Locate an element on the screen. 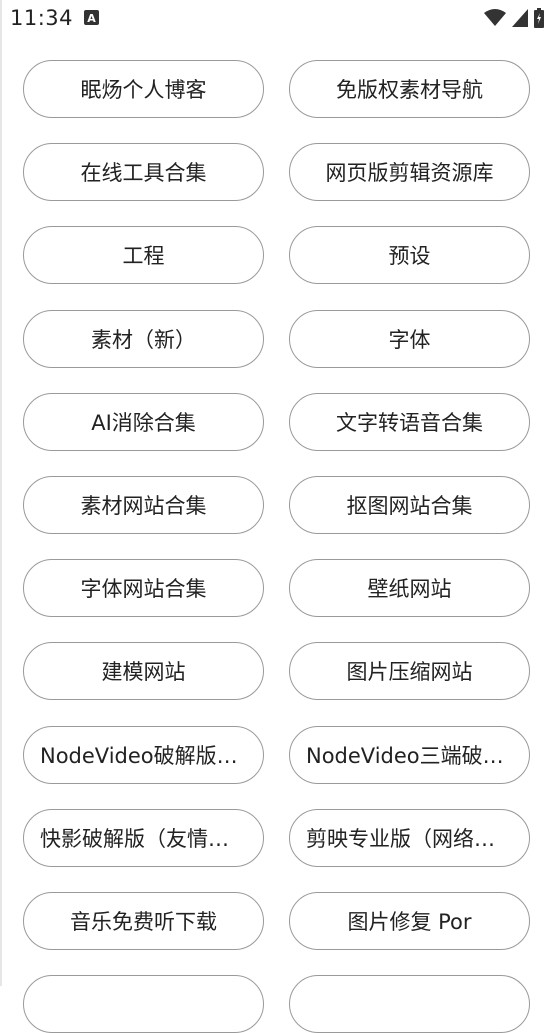 The width and height of the screenshot is (554, 1033). link-button-4: 网页版剪辑资源库 is located at coordinates (409, 172).